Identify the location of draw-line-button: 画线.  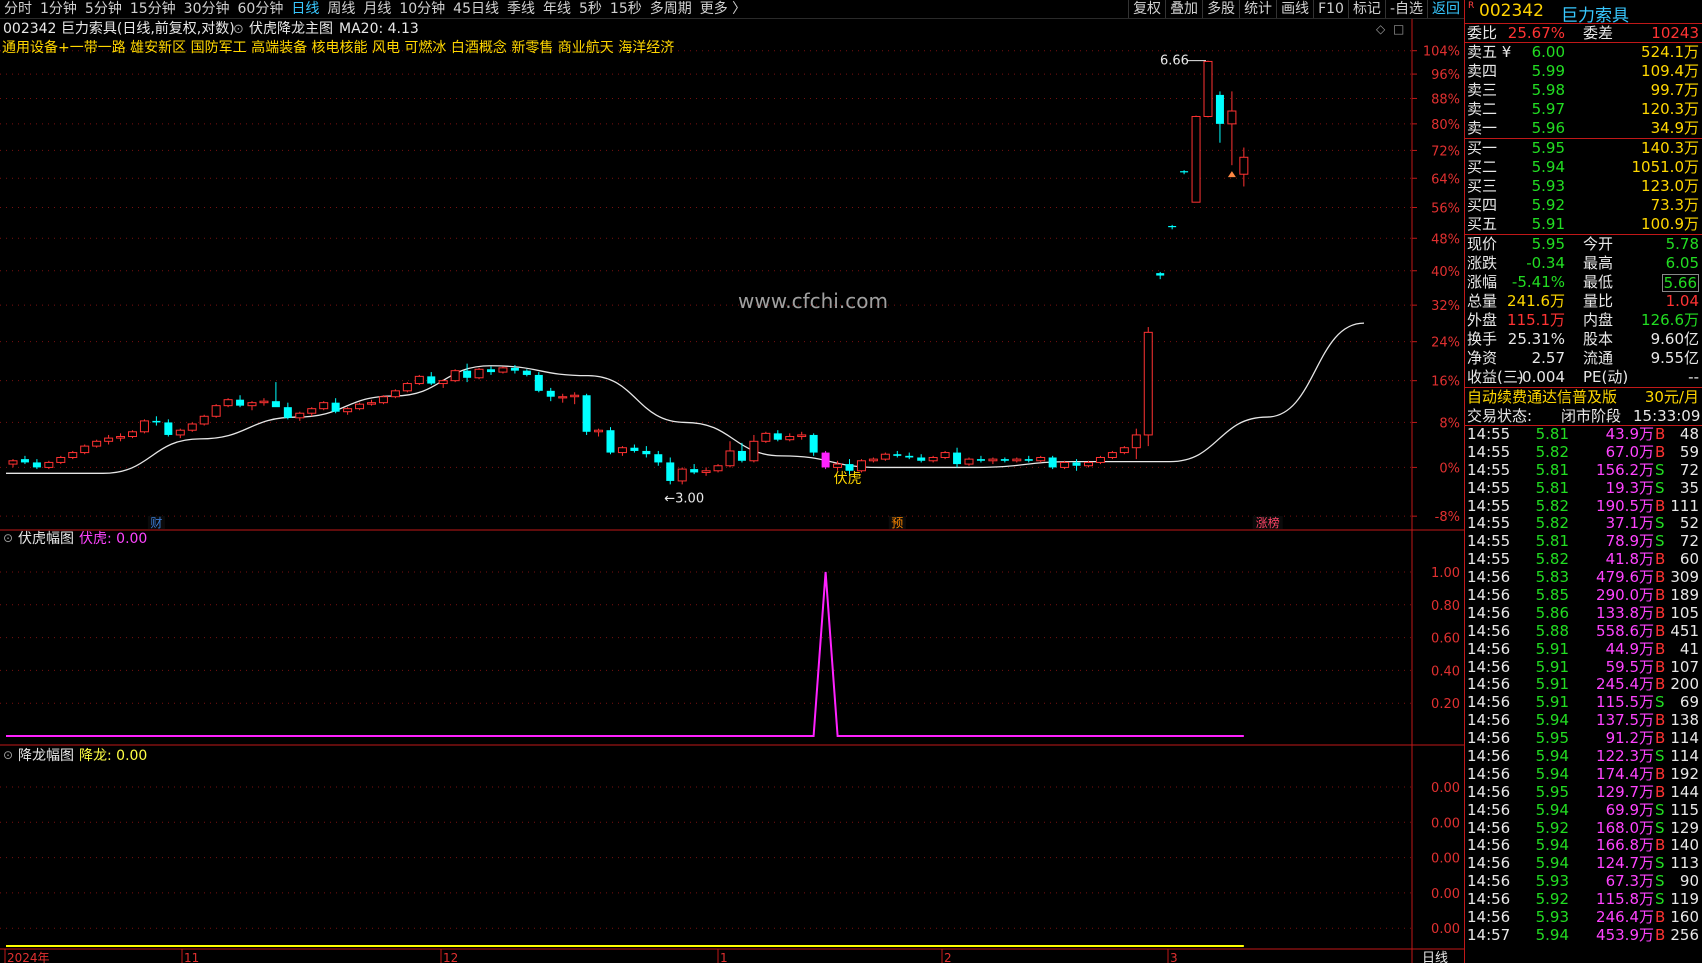
(1294, 9).